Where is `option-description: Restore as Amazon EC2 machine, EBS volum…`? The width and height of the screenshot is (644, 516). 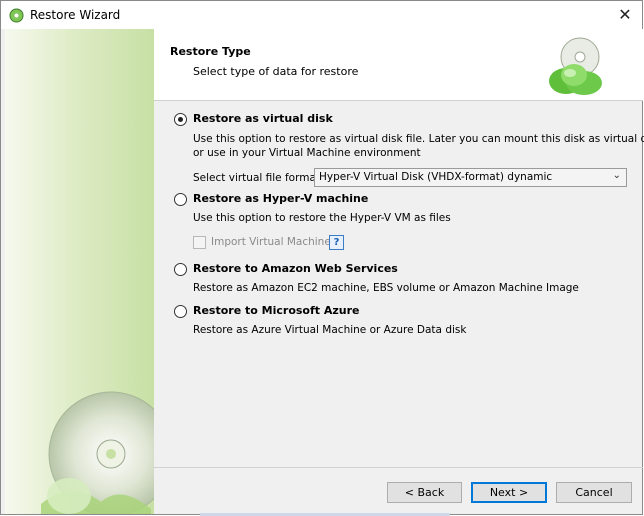 option-description: Restore as Amazon EC2 machine, EBS volum… is located at coordinates (386, 288).